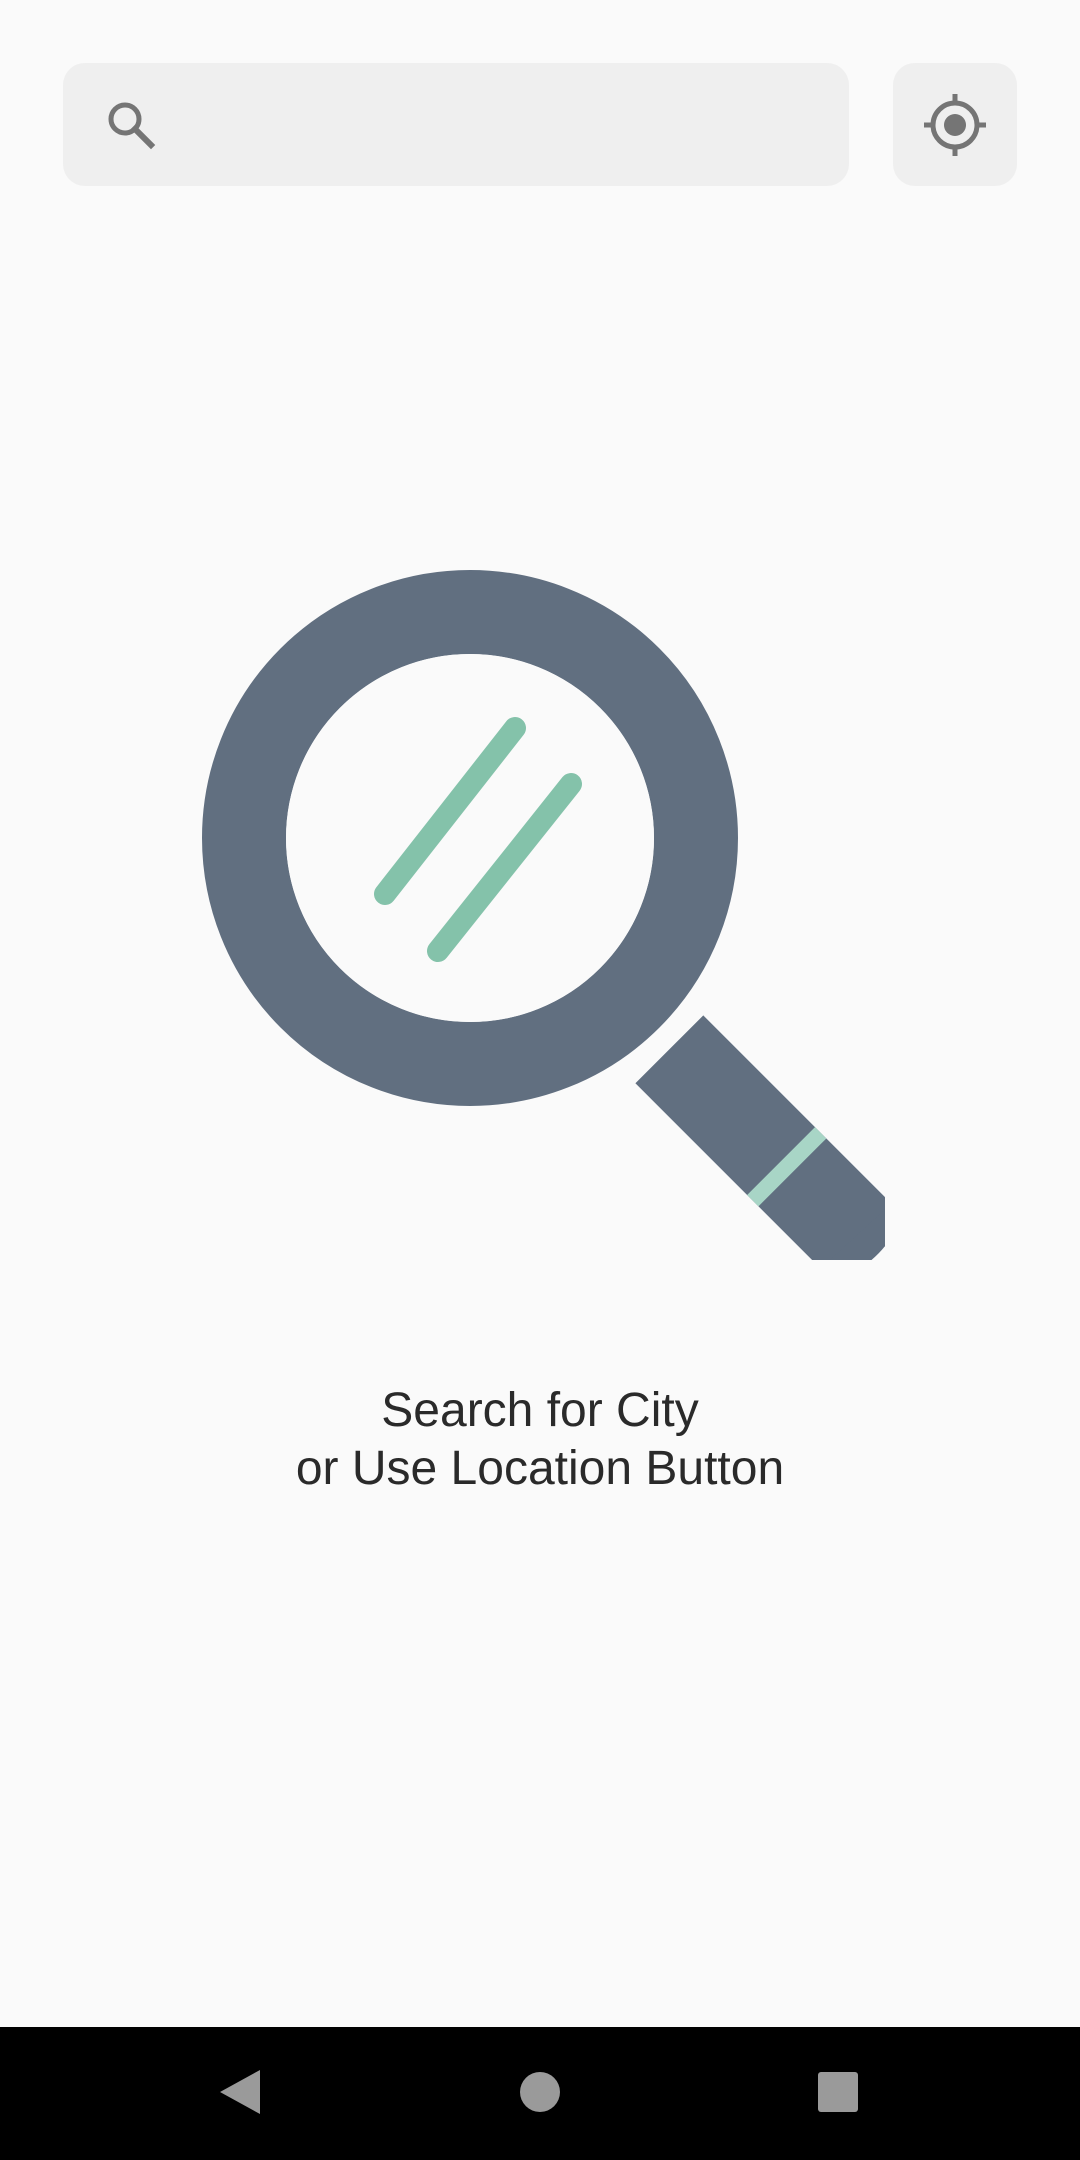 The height and width of the screenshot is (2160, 1080). I want to click on search-bar, so click(456, 125).